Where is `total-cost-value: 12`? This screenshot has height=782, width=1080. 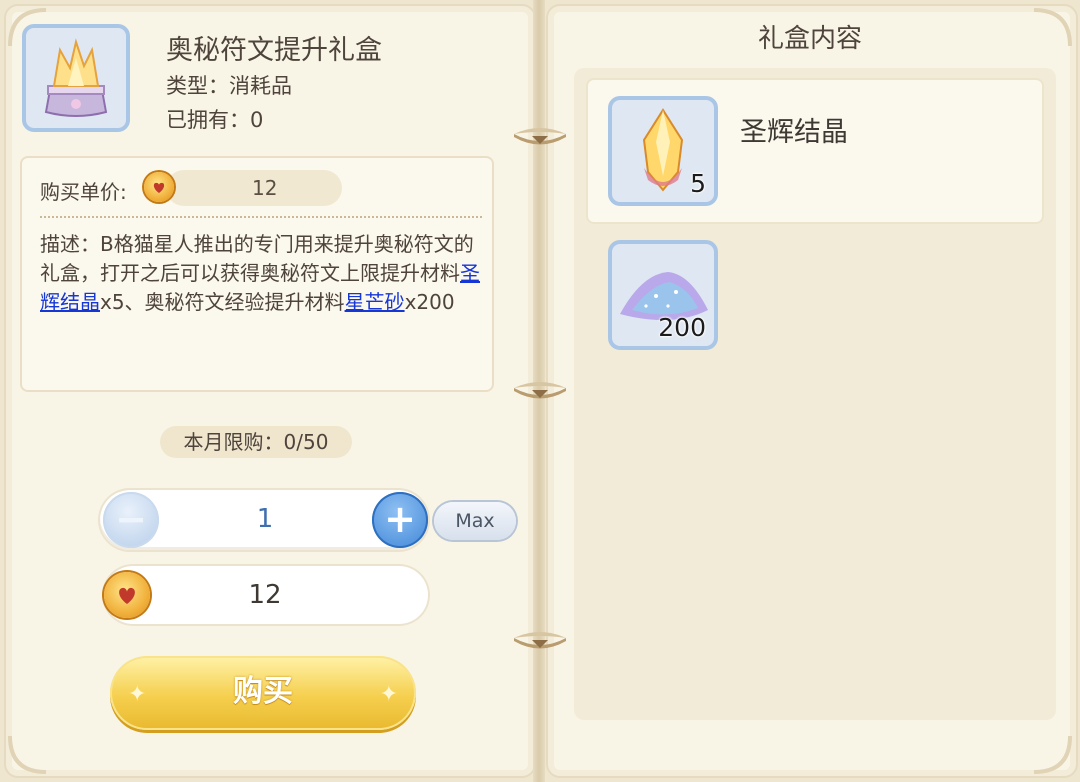
total-cost-value: 12 is located at coordinates (265, 595).